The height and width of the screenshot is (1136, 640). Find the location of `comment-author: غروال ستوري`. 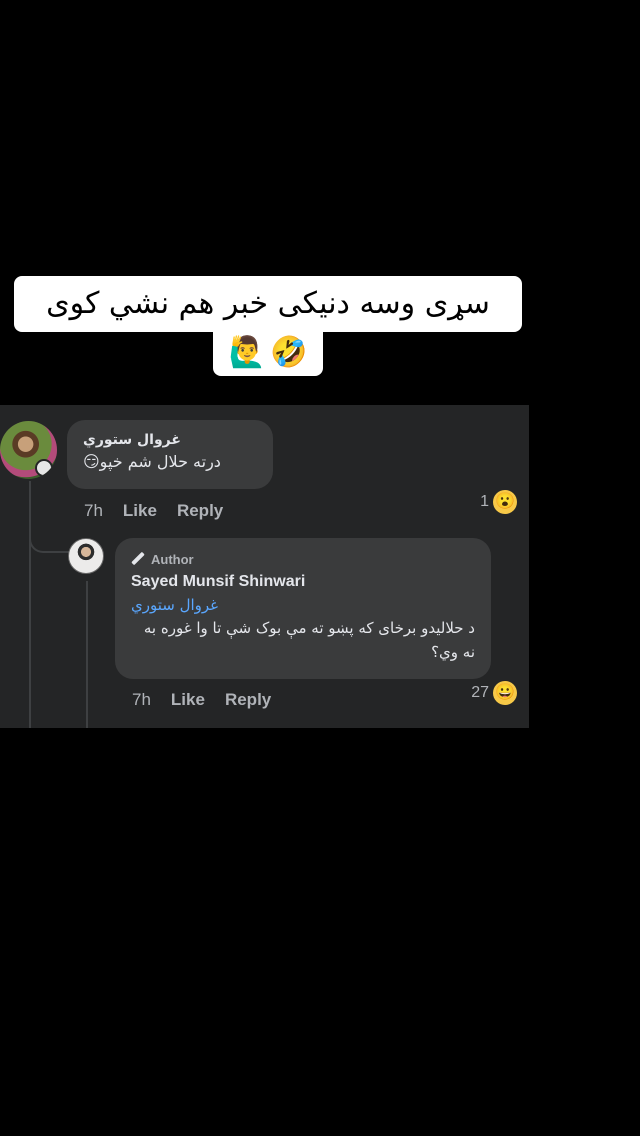

comment-author: غروال ستوري is located at coordinates (170, 440).